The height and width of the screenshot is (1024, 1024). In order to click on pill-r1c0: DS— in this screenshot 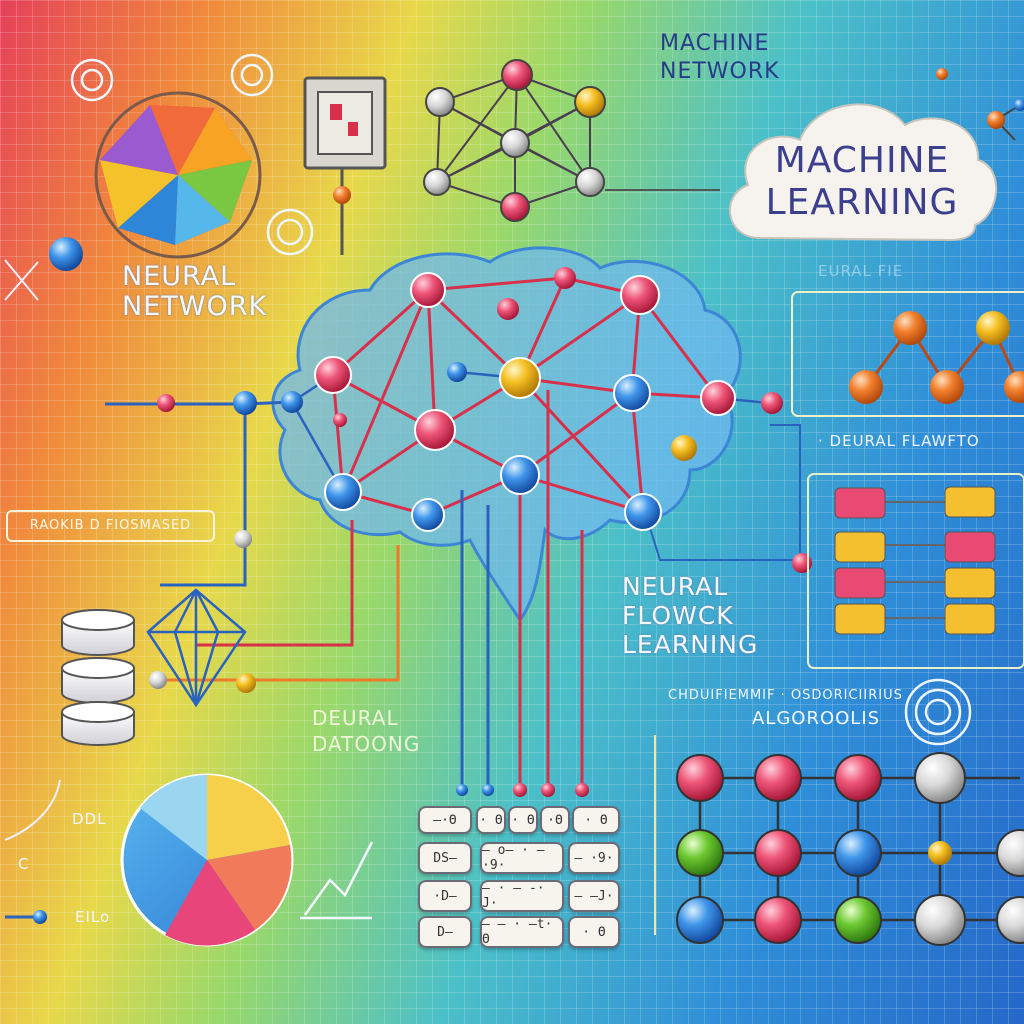, I will do `click(445, 858)`.